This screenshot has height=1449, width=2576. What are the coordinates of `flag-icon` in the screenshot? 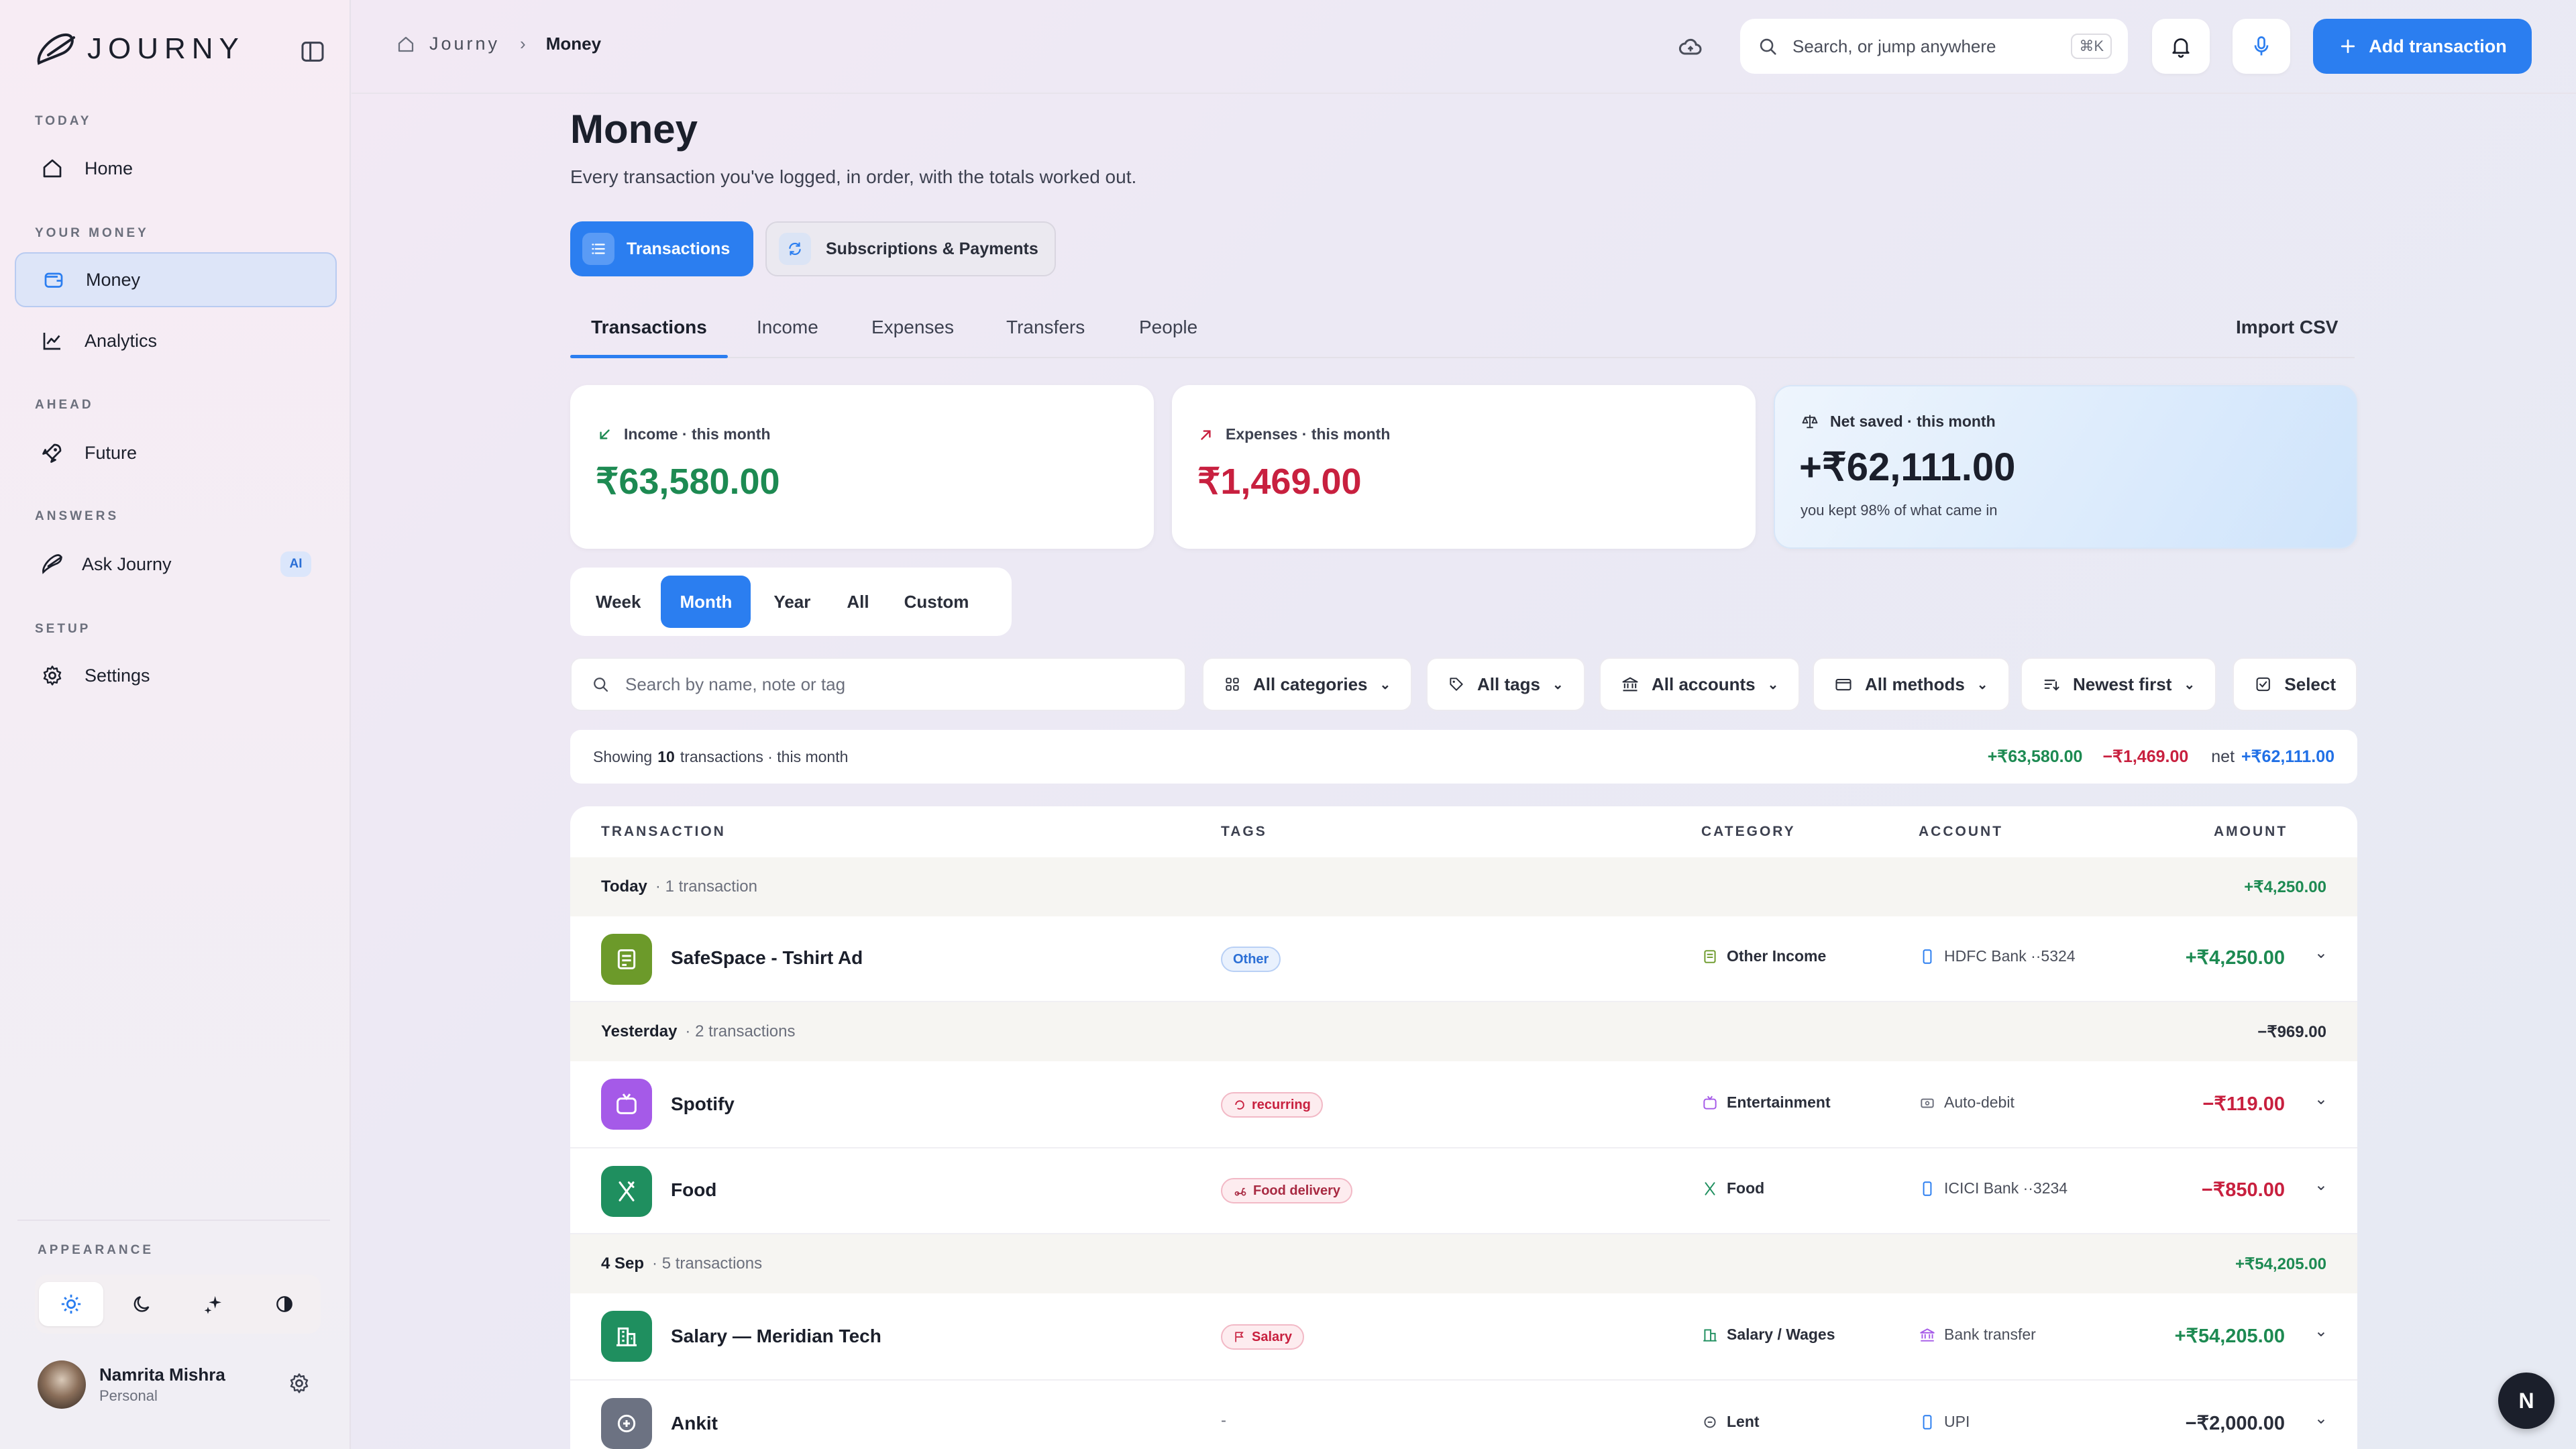 It's located at (1239, 1337).